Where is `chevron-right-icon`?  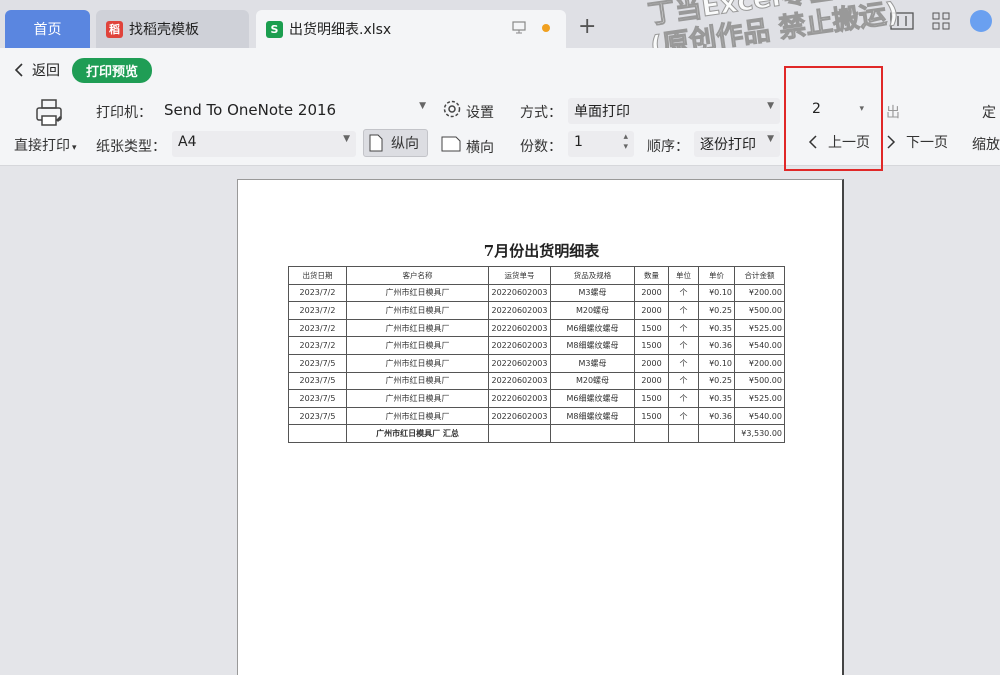 chevron-right-icon is located at coordinates (891, 142).